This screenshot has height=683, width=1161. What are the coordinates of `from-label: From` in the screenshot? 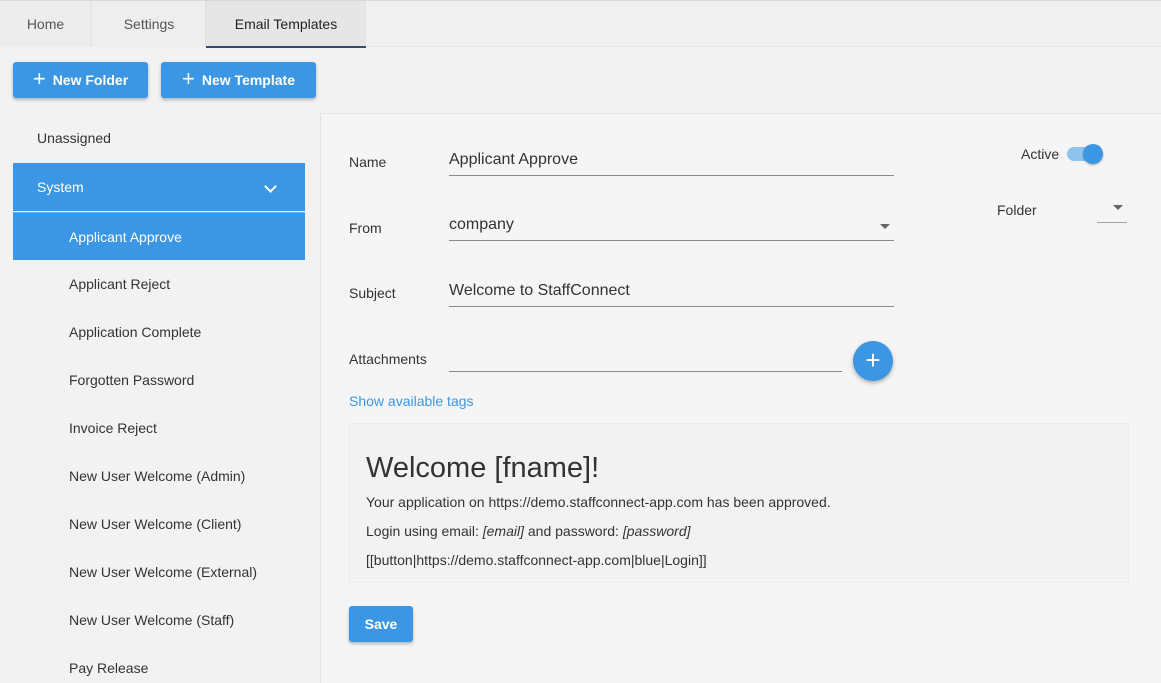 It's located at (365, 228).